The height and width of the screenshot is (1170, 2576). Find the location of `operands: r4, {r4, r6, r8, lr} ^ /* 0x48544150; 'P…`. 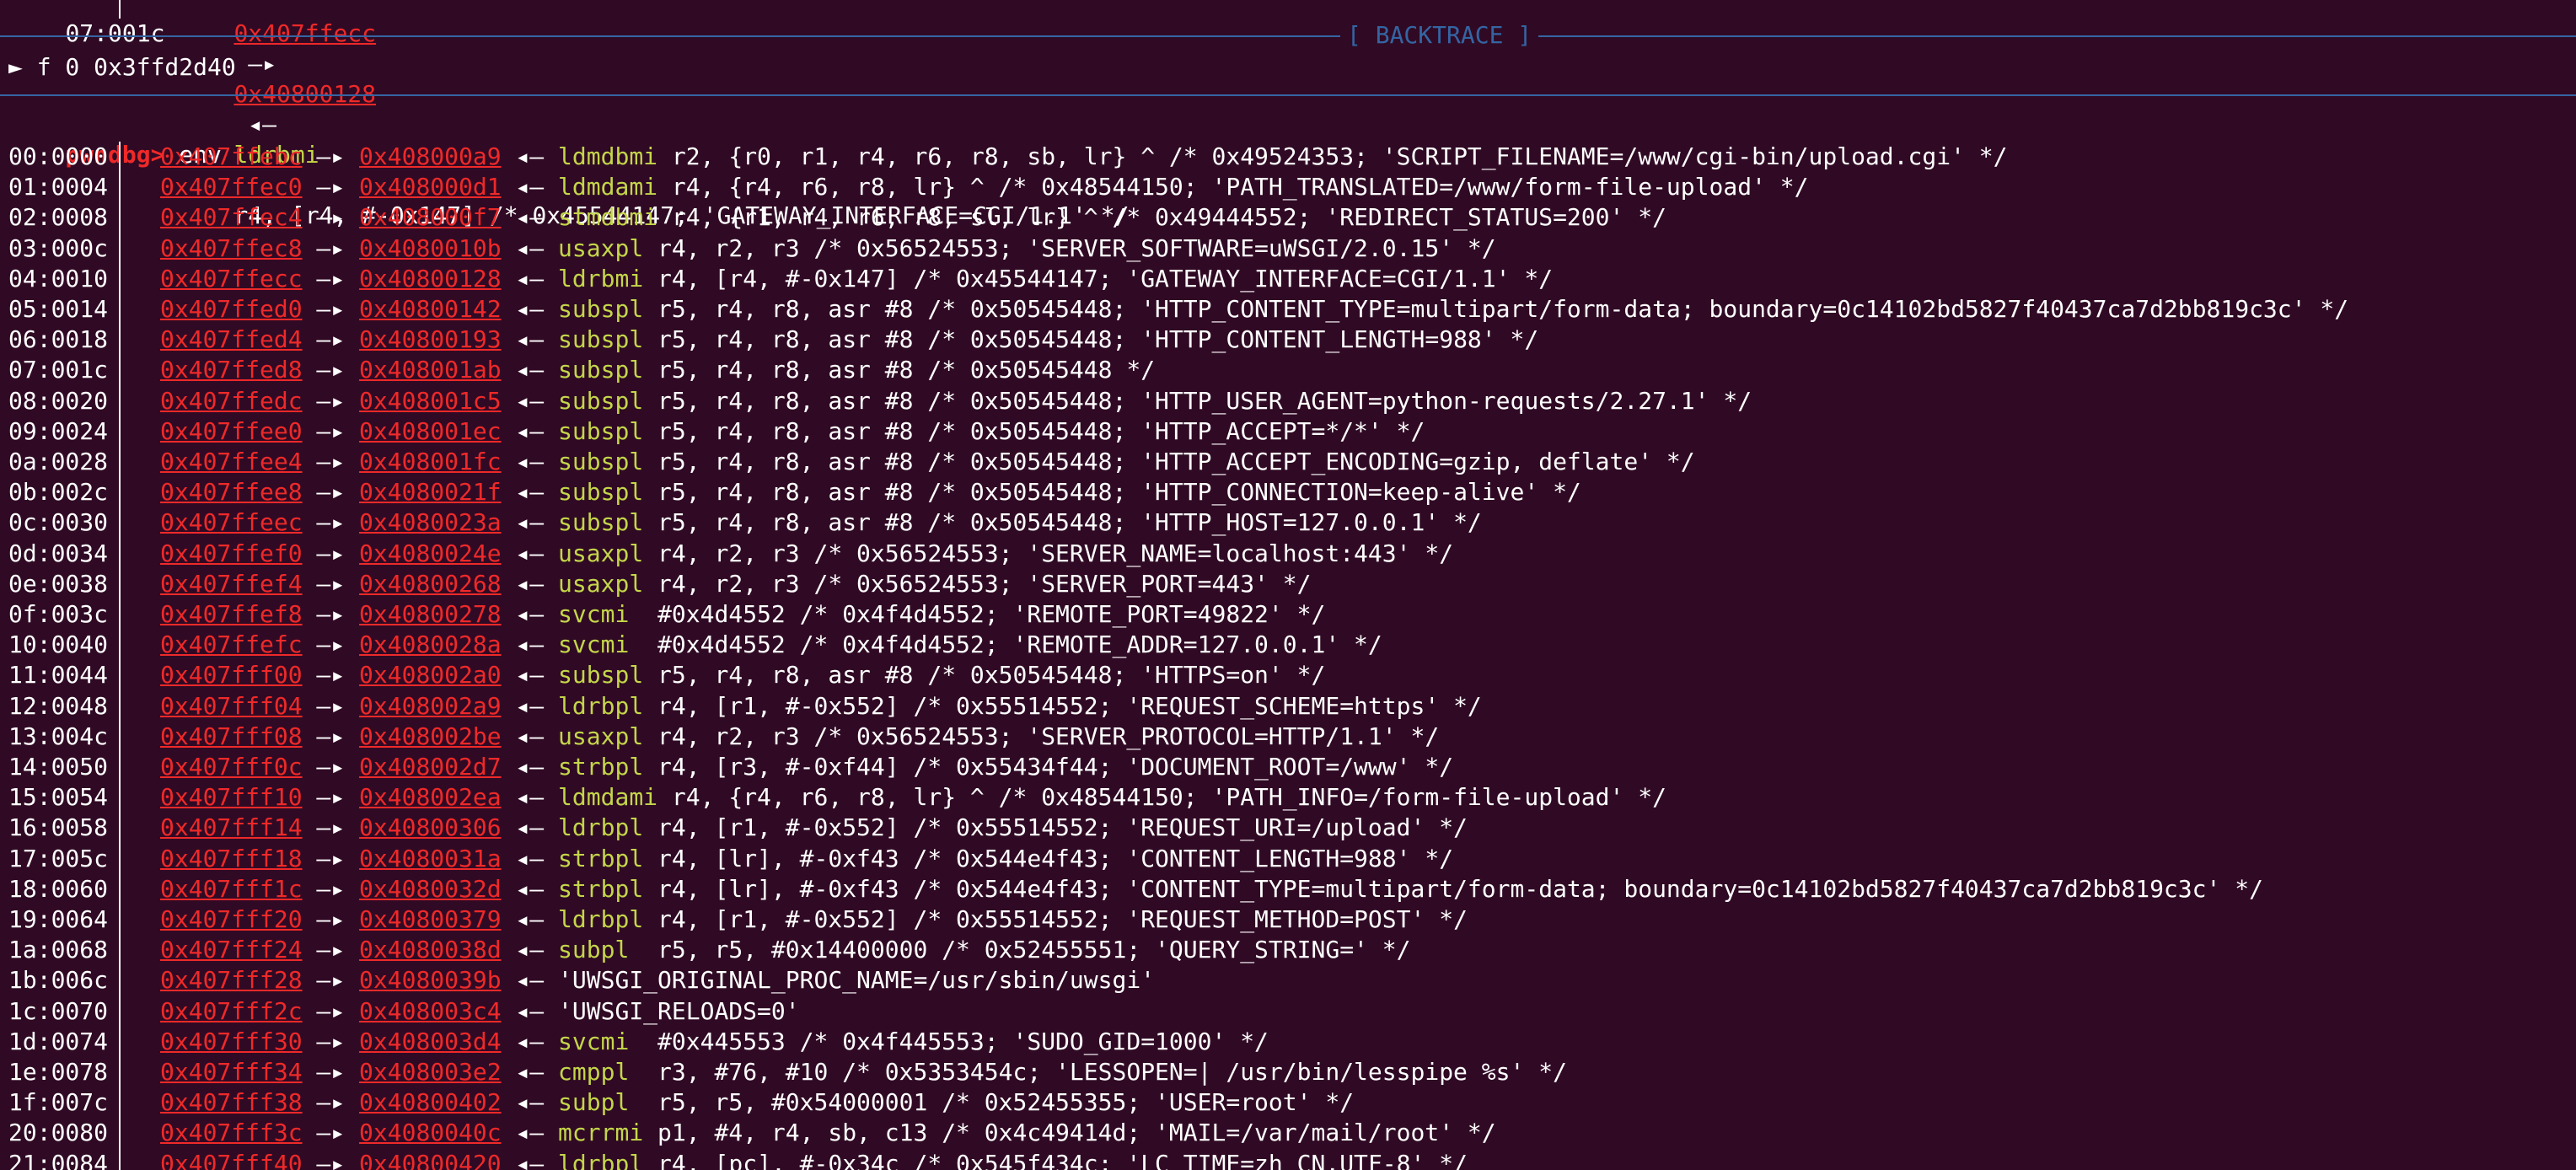

operands: r4, {r4, r6, r8, lr} ^ /* 0x48544150; 'P… is located at coordinates (1240, 187).